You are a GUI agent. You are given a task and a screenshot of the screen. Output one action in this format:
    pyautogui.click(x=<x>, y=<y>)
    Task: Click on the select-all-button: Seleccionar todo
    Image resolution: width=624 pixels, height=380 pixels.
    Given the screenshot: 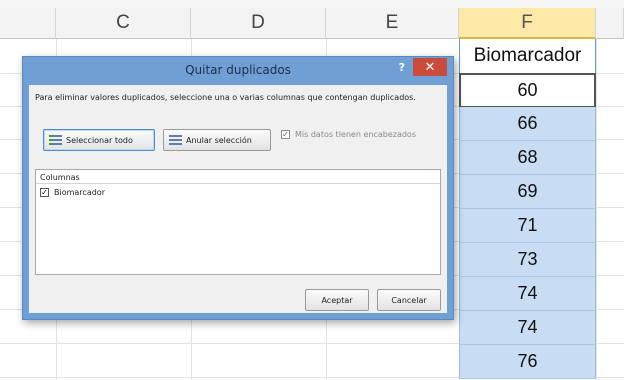 What is the action you would take?
    pyautogui.click(x=99, y=140)
    